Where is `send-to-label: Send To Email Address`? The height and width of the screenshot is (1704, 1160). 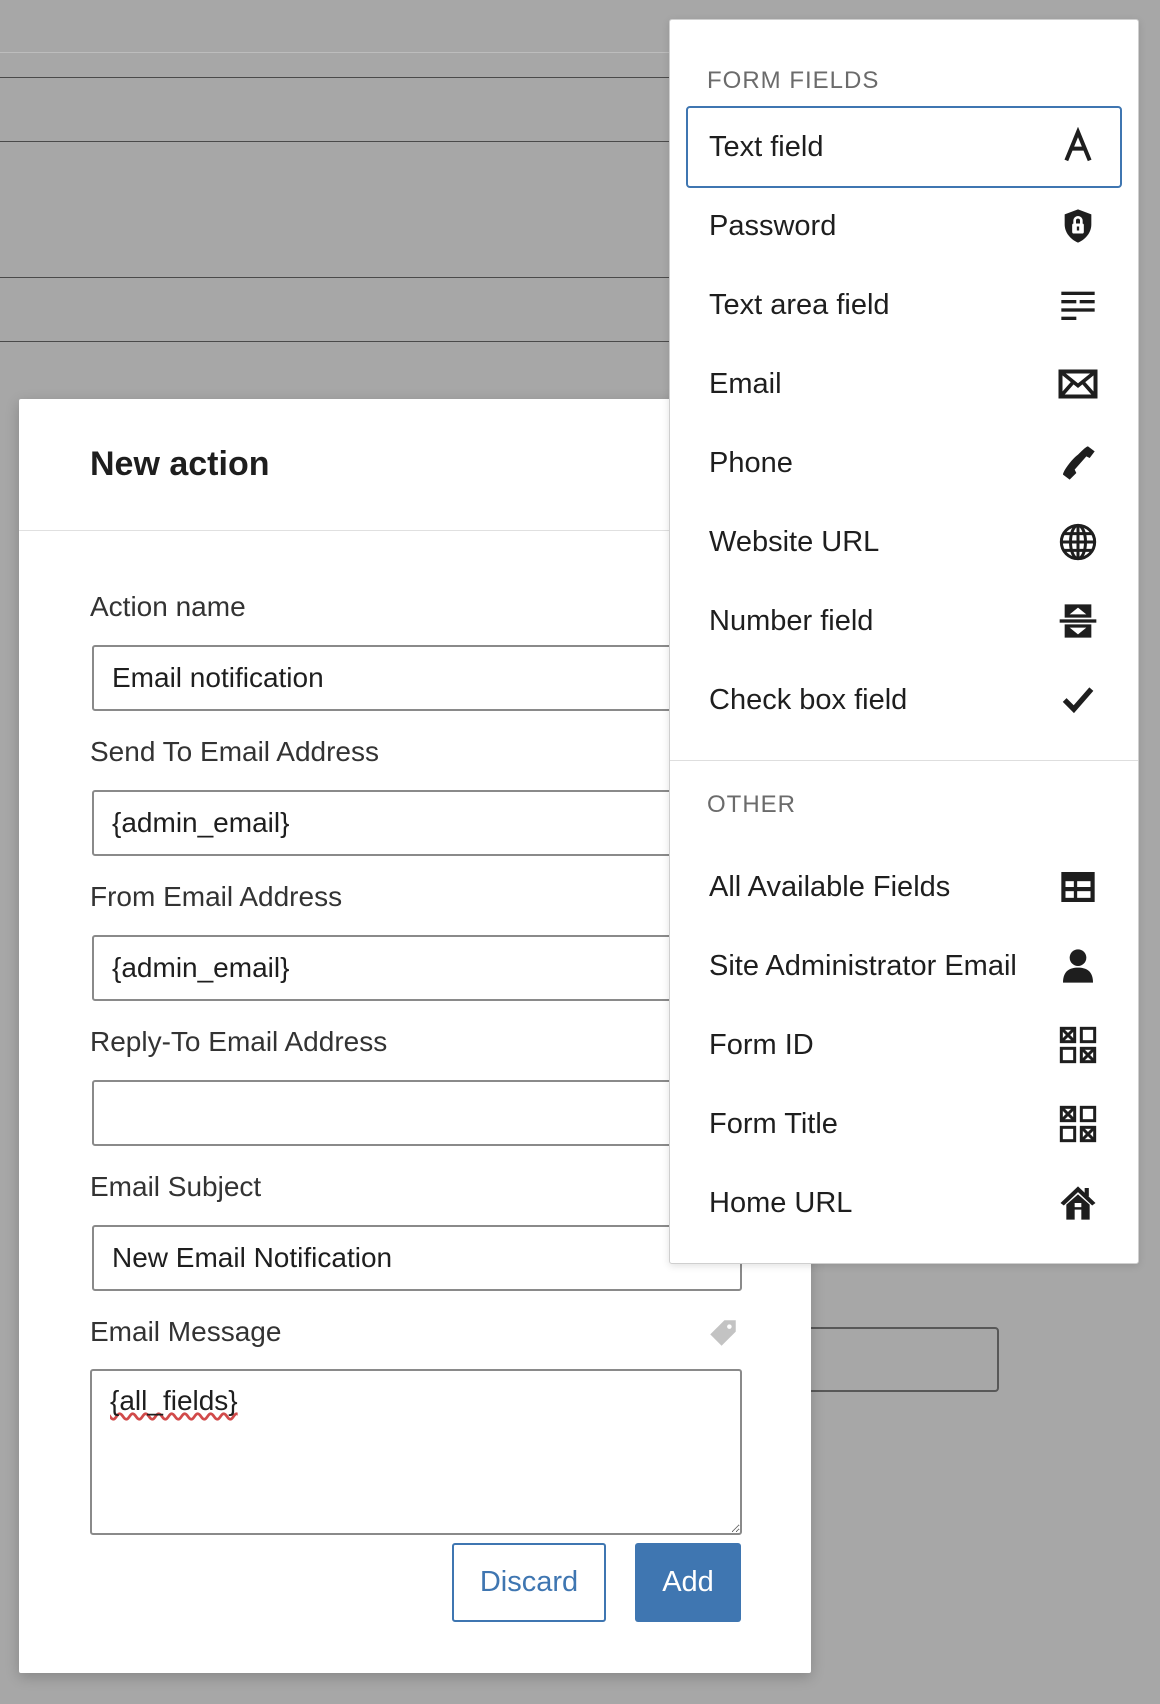
send-to-label: Send To Email Address is located at coordinates (234, 751).